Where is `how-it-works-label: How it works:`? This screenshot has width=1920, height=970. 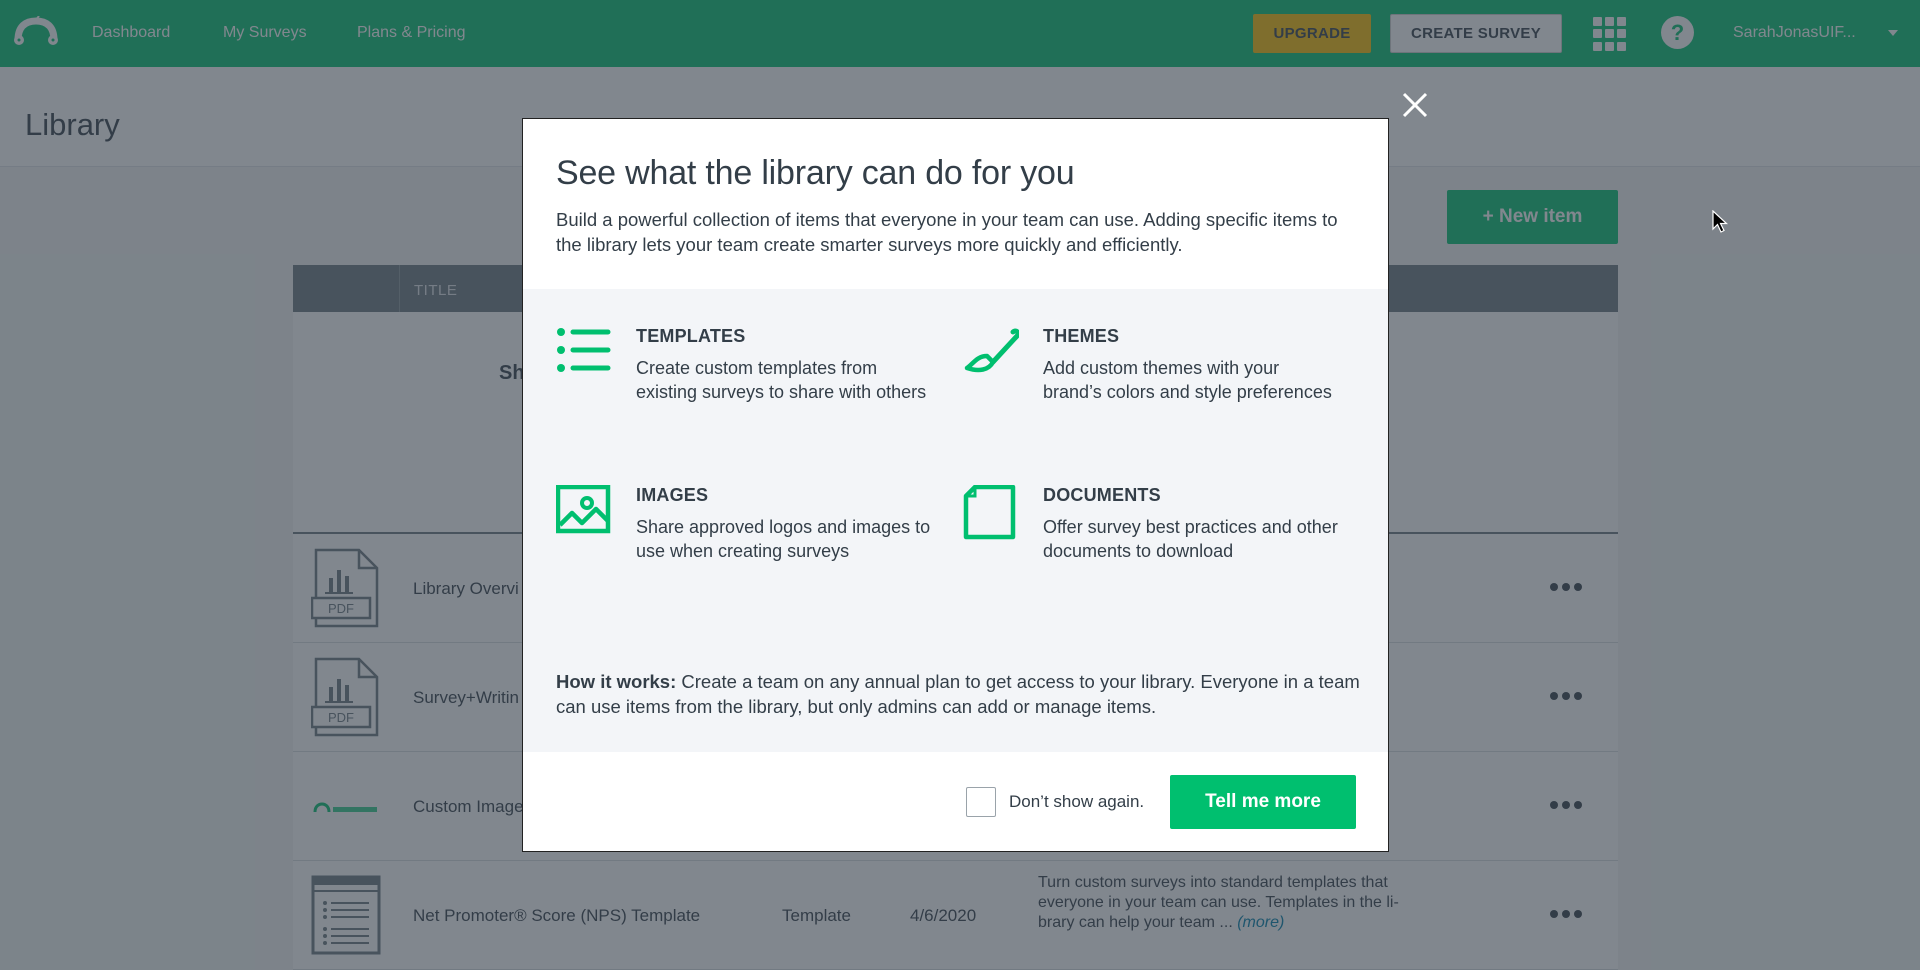 how-it-works-label: How it works: is located at coordinates (616, 681).